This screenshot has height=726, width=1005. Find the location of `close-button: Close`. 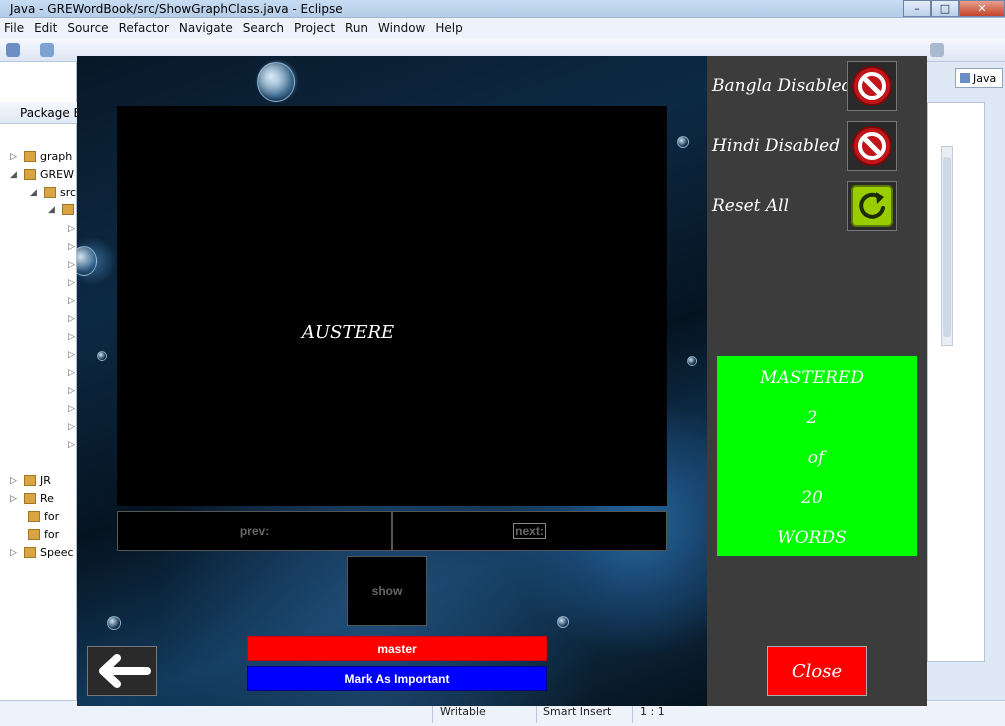

close-button: Close is located at coordinates (817, 671).